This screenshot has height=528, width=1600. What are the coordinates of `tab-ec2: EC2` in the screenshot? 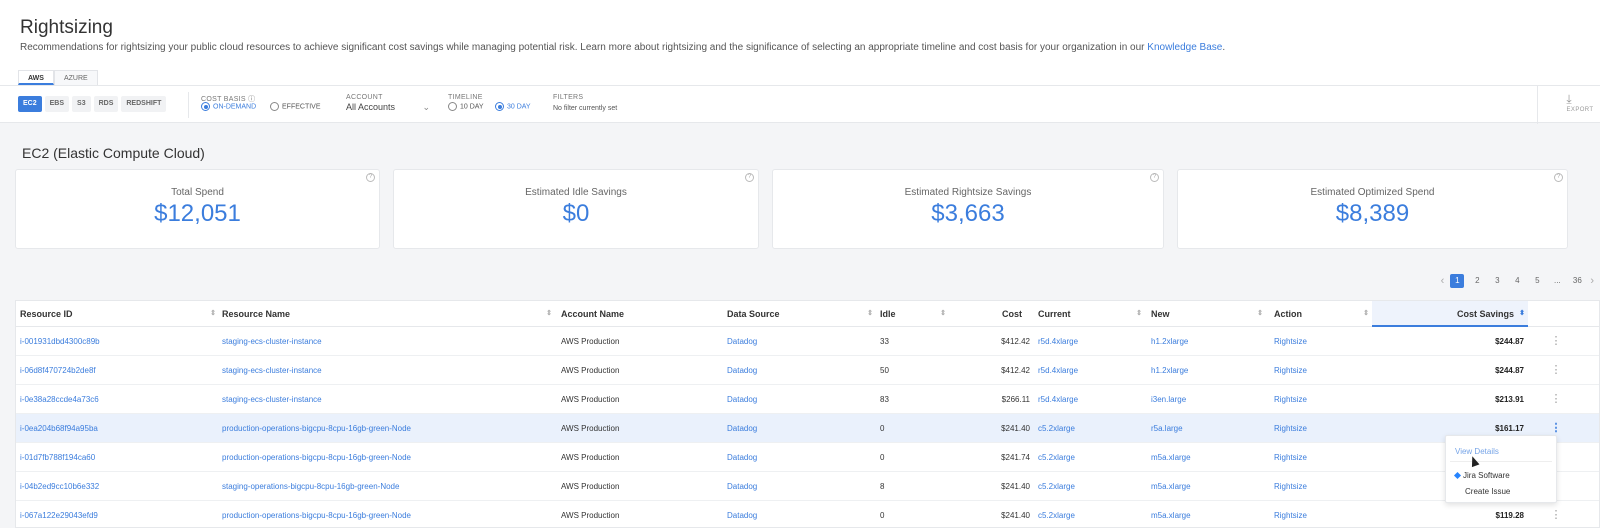 It's located at (30, 104).